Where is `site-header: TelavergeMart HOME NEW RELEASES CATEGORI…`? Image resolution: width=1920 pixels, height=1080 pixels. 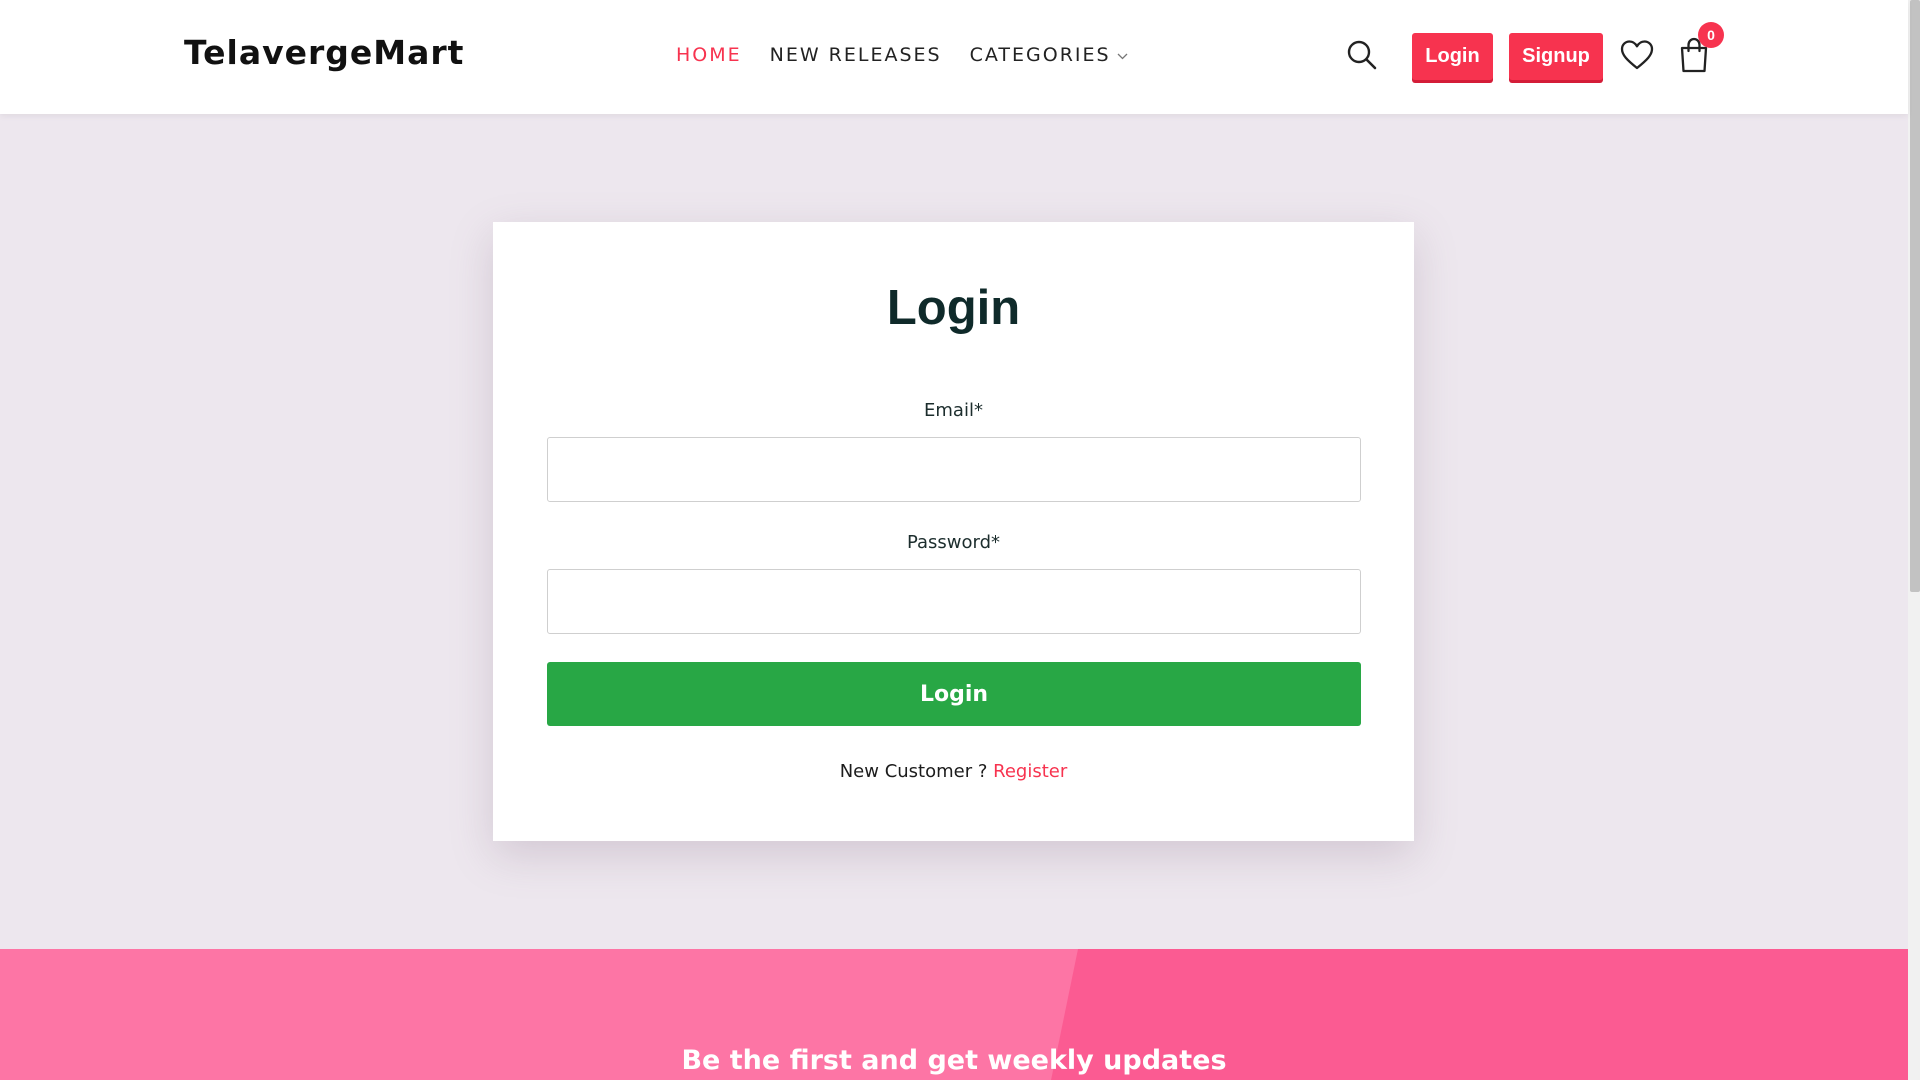 site-header: TelavergeMart HOME NEW RELEASES CATEGORI… is located at coordinates (954, 57).